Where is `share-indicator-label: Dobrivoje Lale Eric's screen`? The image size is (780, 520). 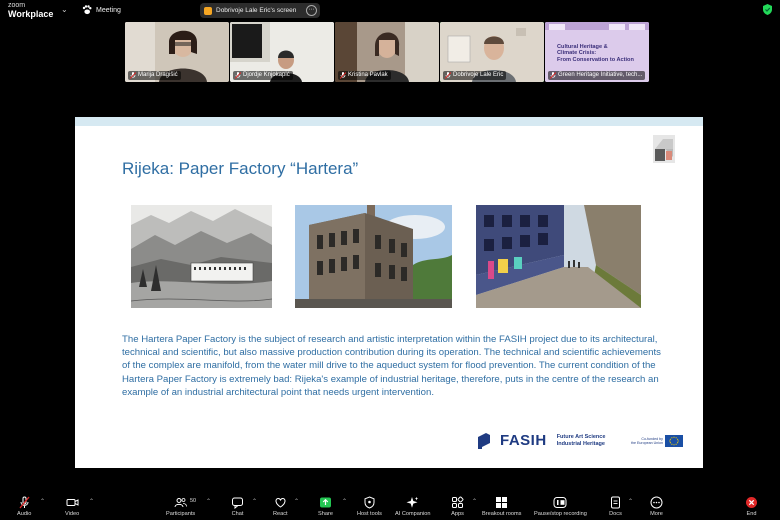 share-indicator-label: Dobrivoje Lale Eric's screen is located at coordinates (256, 10).